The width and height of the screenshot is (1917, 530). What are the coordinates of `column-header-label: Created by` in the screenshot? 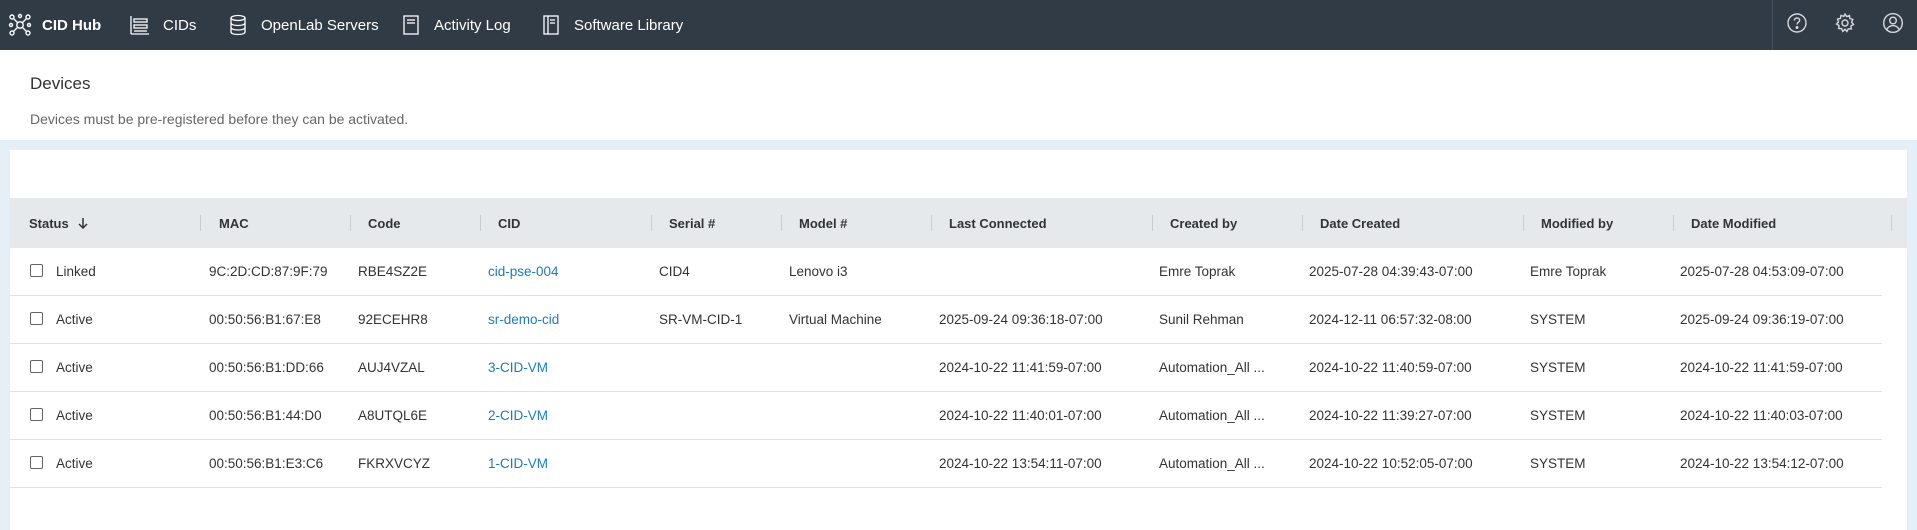 It's located at (1204, 223).